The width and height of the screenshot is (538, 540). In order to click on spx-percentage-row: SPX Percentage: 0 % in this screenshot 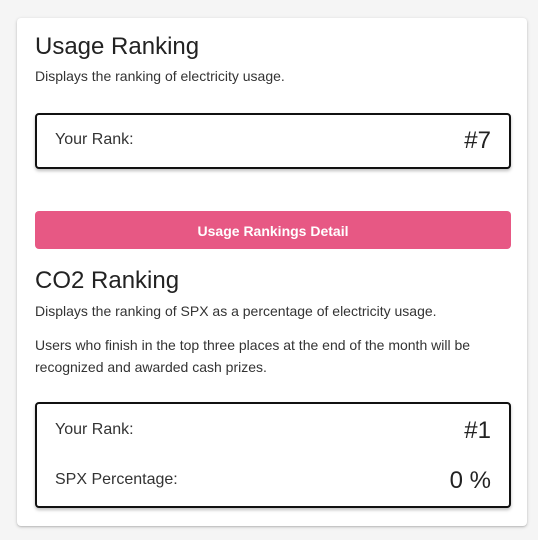, I will do `click(273, 481)`.